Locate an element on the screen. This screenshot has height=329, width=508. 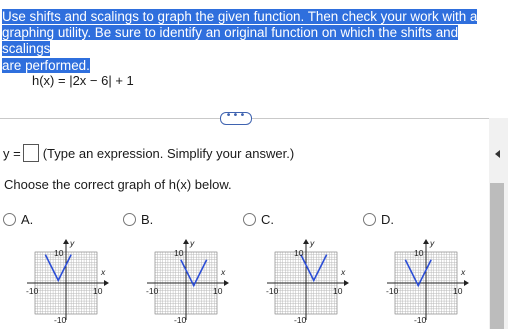
prompt-line-3: are performed. is located at coordinates (46, 65).